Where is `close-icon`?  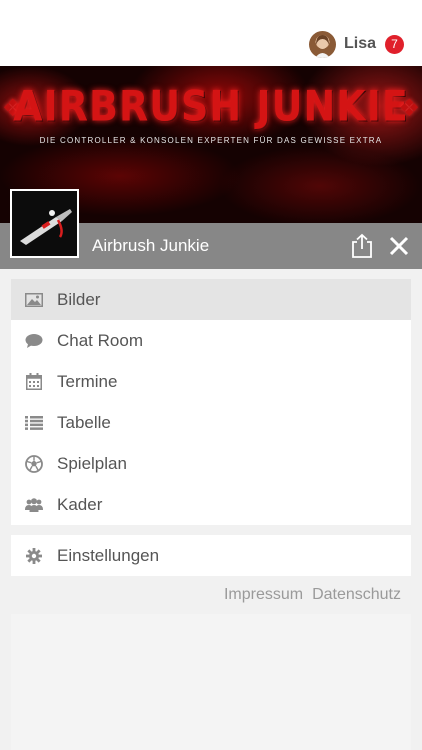
close-icon is located at coordinates (399, 246).